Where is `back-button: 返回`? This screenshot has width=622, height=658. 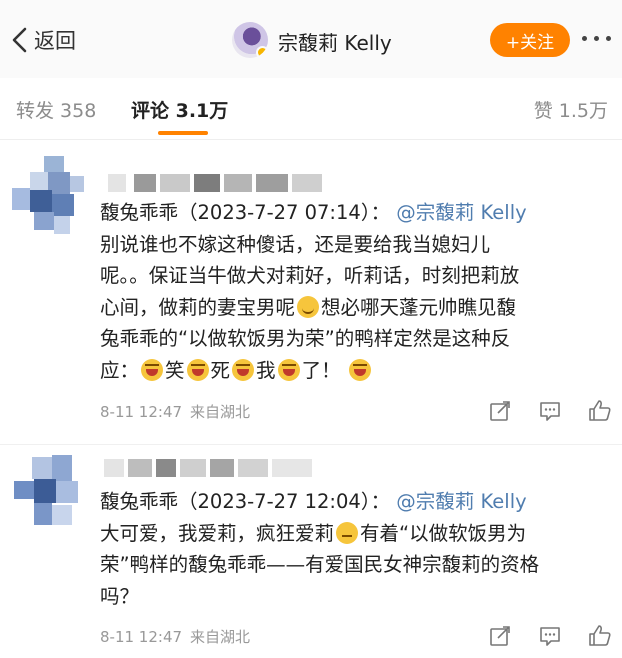 back-button: 返回 is located at coordinates (43, 40).